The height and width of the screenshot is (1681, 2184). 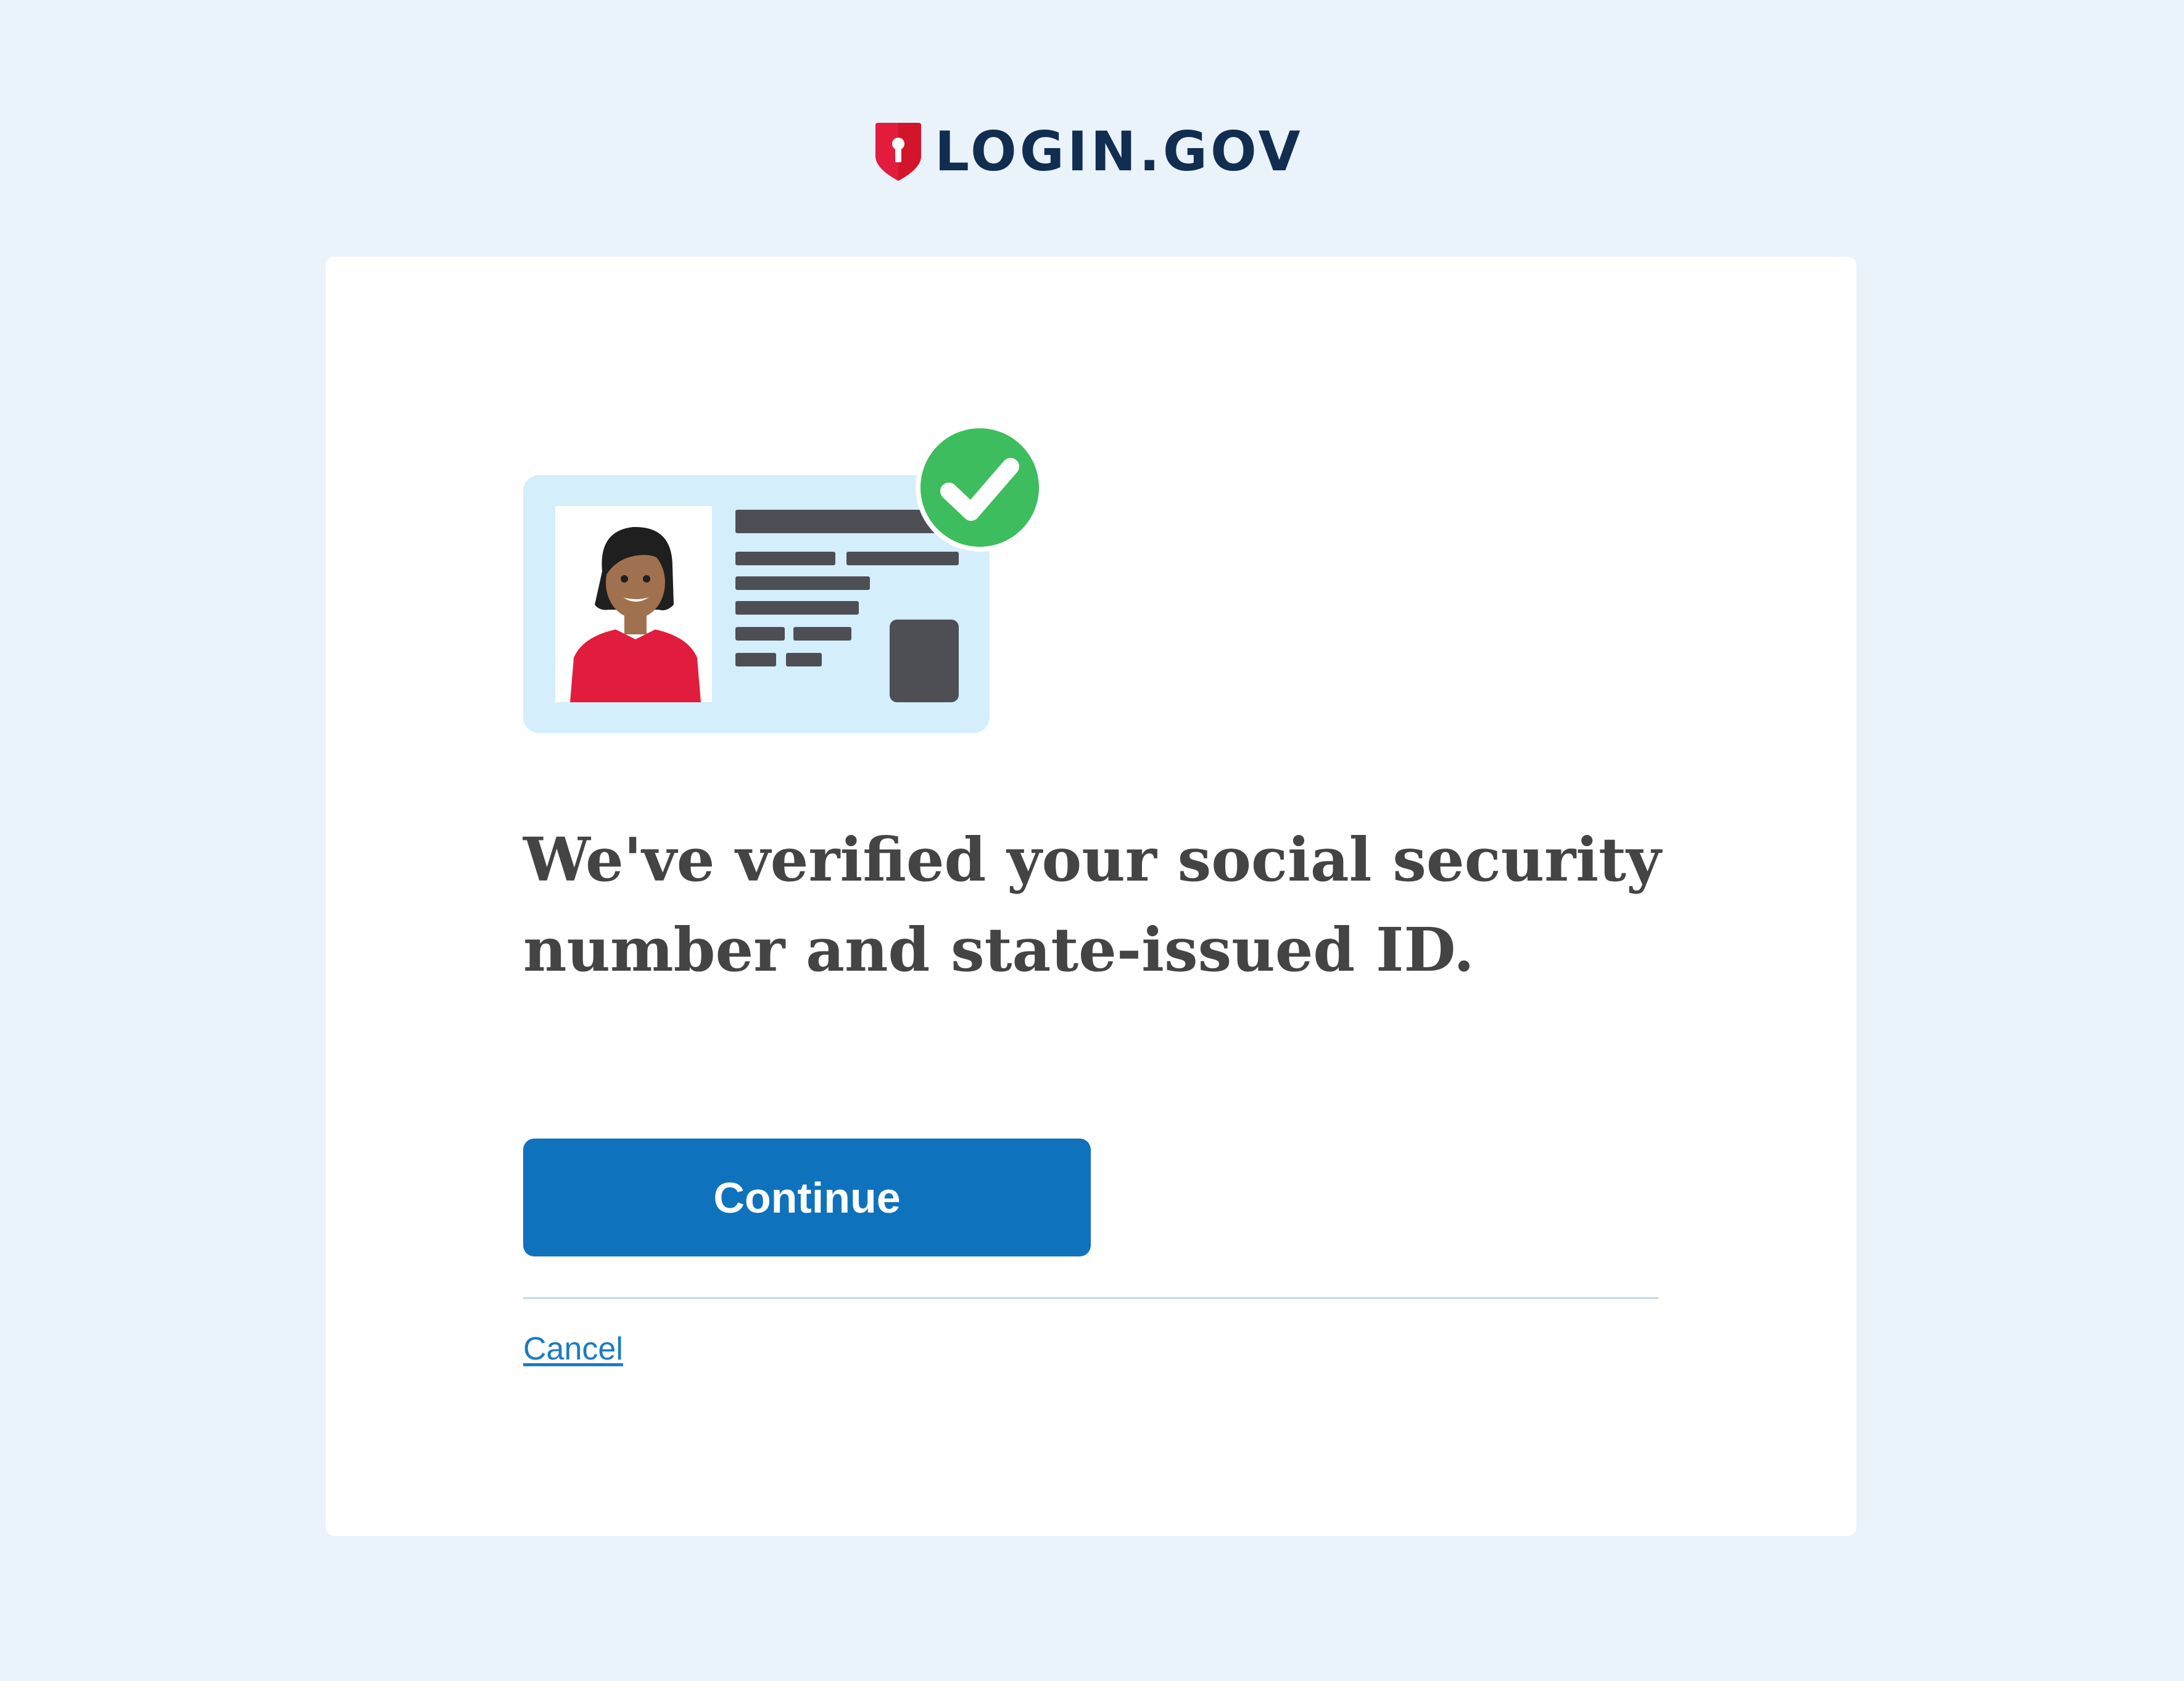 What do you see at coordinates (807, 1197) in the screenshot?
I see `continue-button: Continue` at bounding box center [807, 1197].